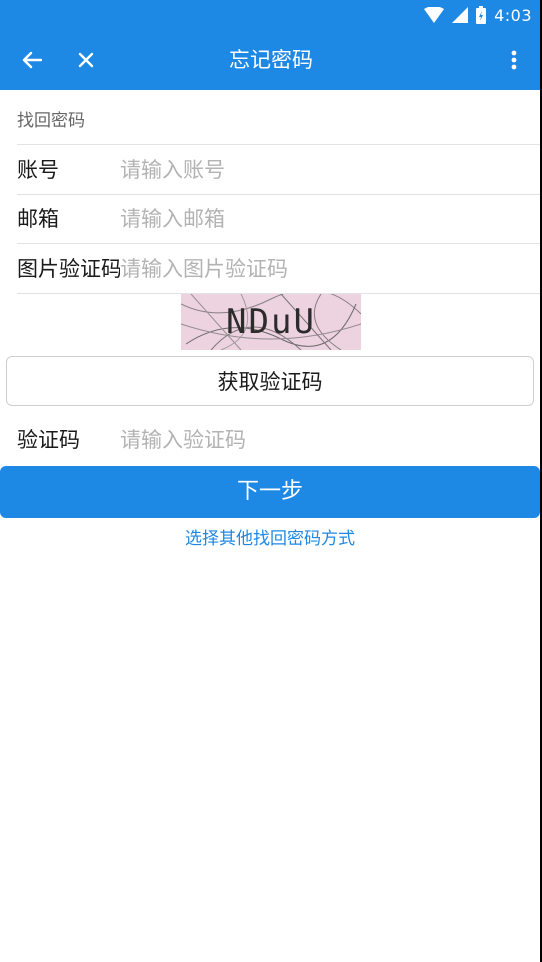 This screenshot has height=962, width=542. I want to click on more-options-button, so click(514, 60).